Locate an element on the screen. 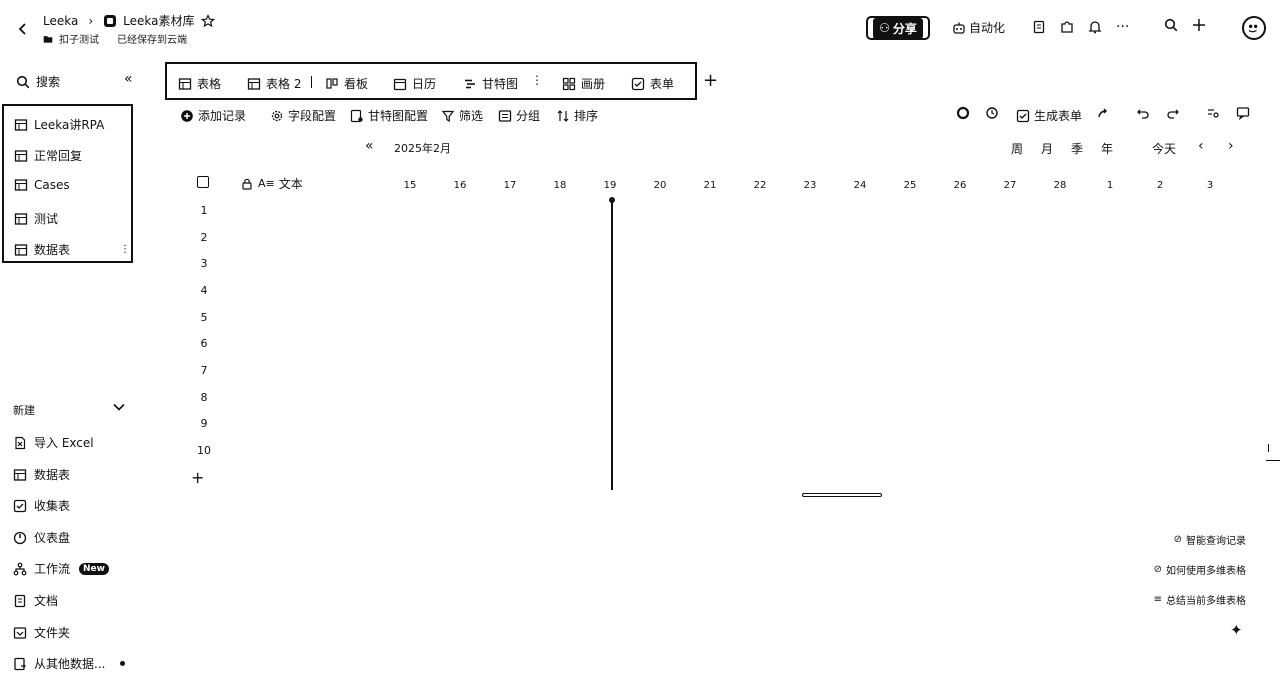  undo-icon is located at coordinates (1143, 115).